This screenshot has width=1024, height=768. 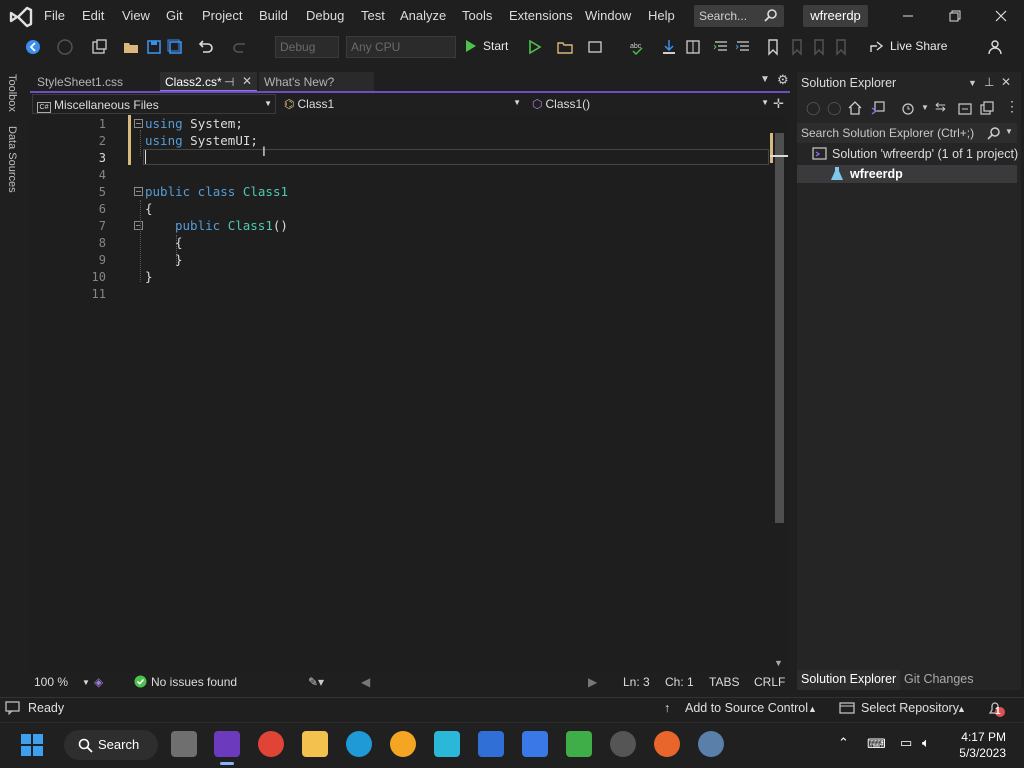 What do you see at coordinates (765, 79) in the screenshot?
I see `tab-overflow-icon: ▼` at bounding box center [765, 79].